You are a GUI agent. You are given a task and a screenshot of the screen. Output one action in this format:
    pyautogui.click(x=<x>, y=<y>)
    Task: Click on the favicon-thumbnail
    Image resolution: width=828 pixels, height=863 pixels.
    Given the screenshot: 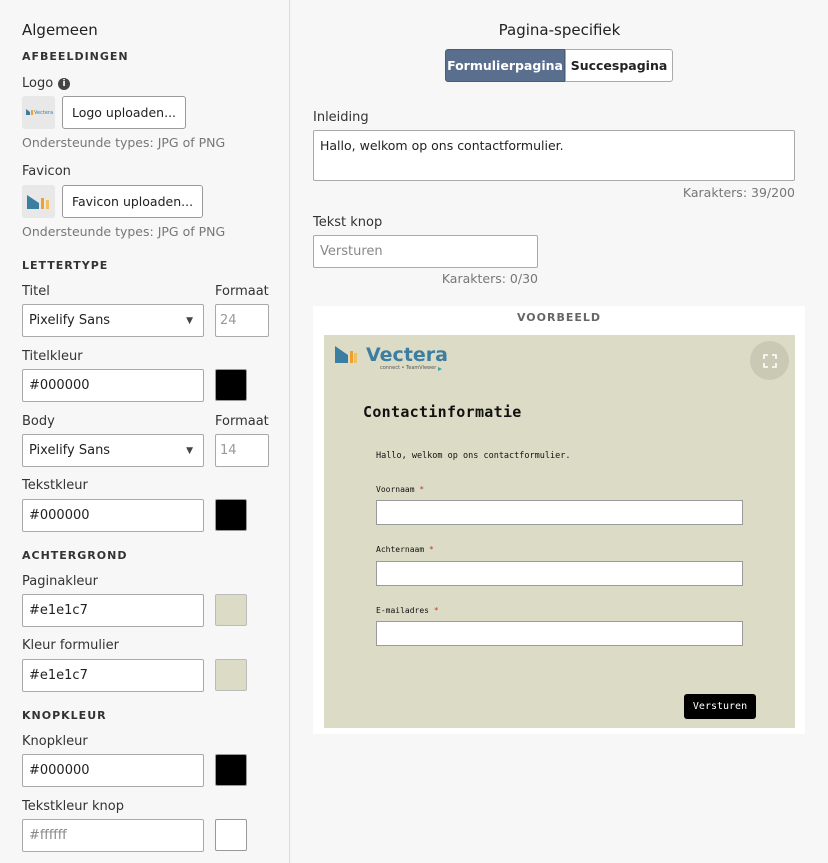 What is the action you would take?
    pyautogui.click(x=38, y=201)
    